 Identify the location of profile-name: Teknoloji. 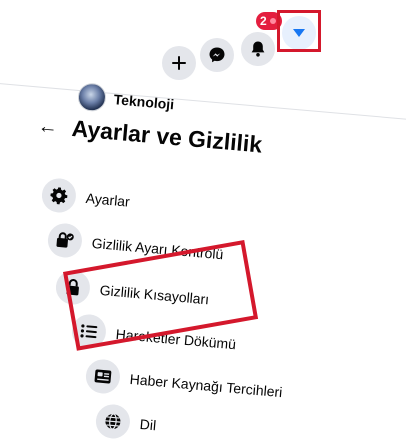
(144, 102).